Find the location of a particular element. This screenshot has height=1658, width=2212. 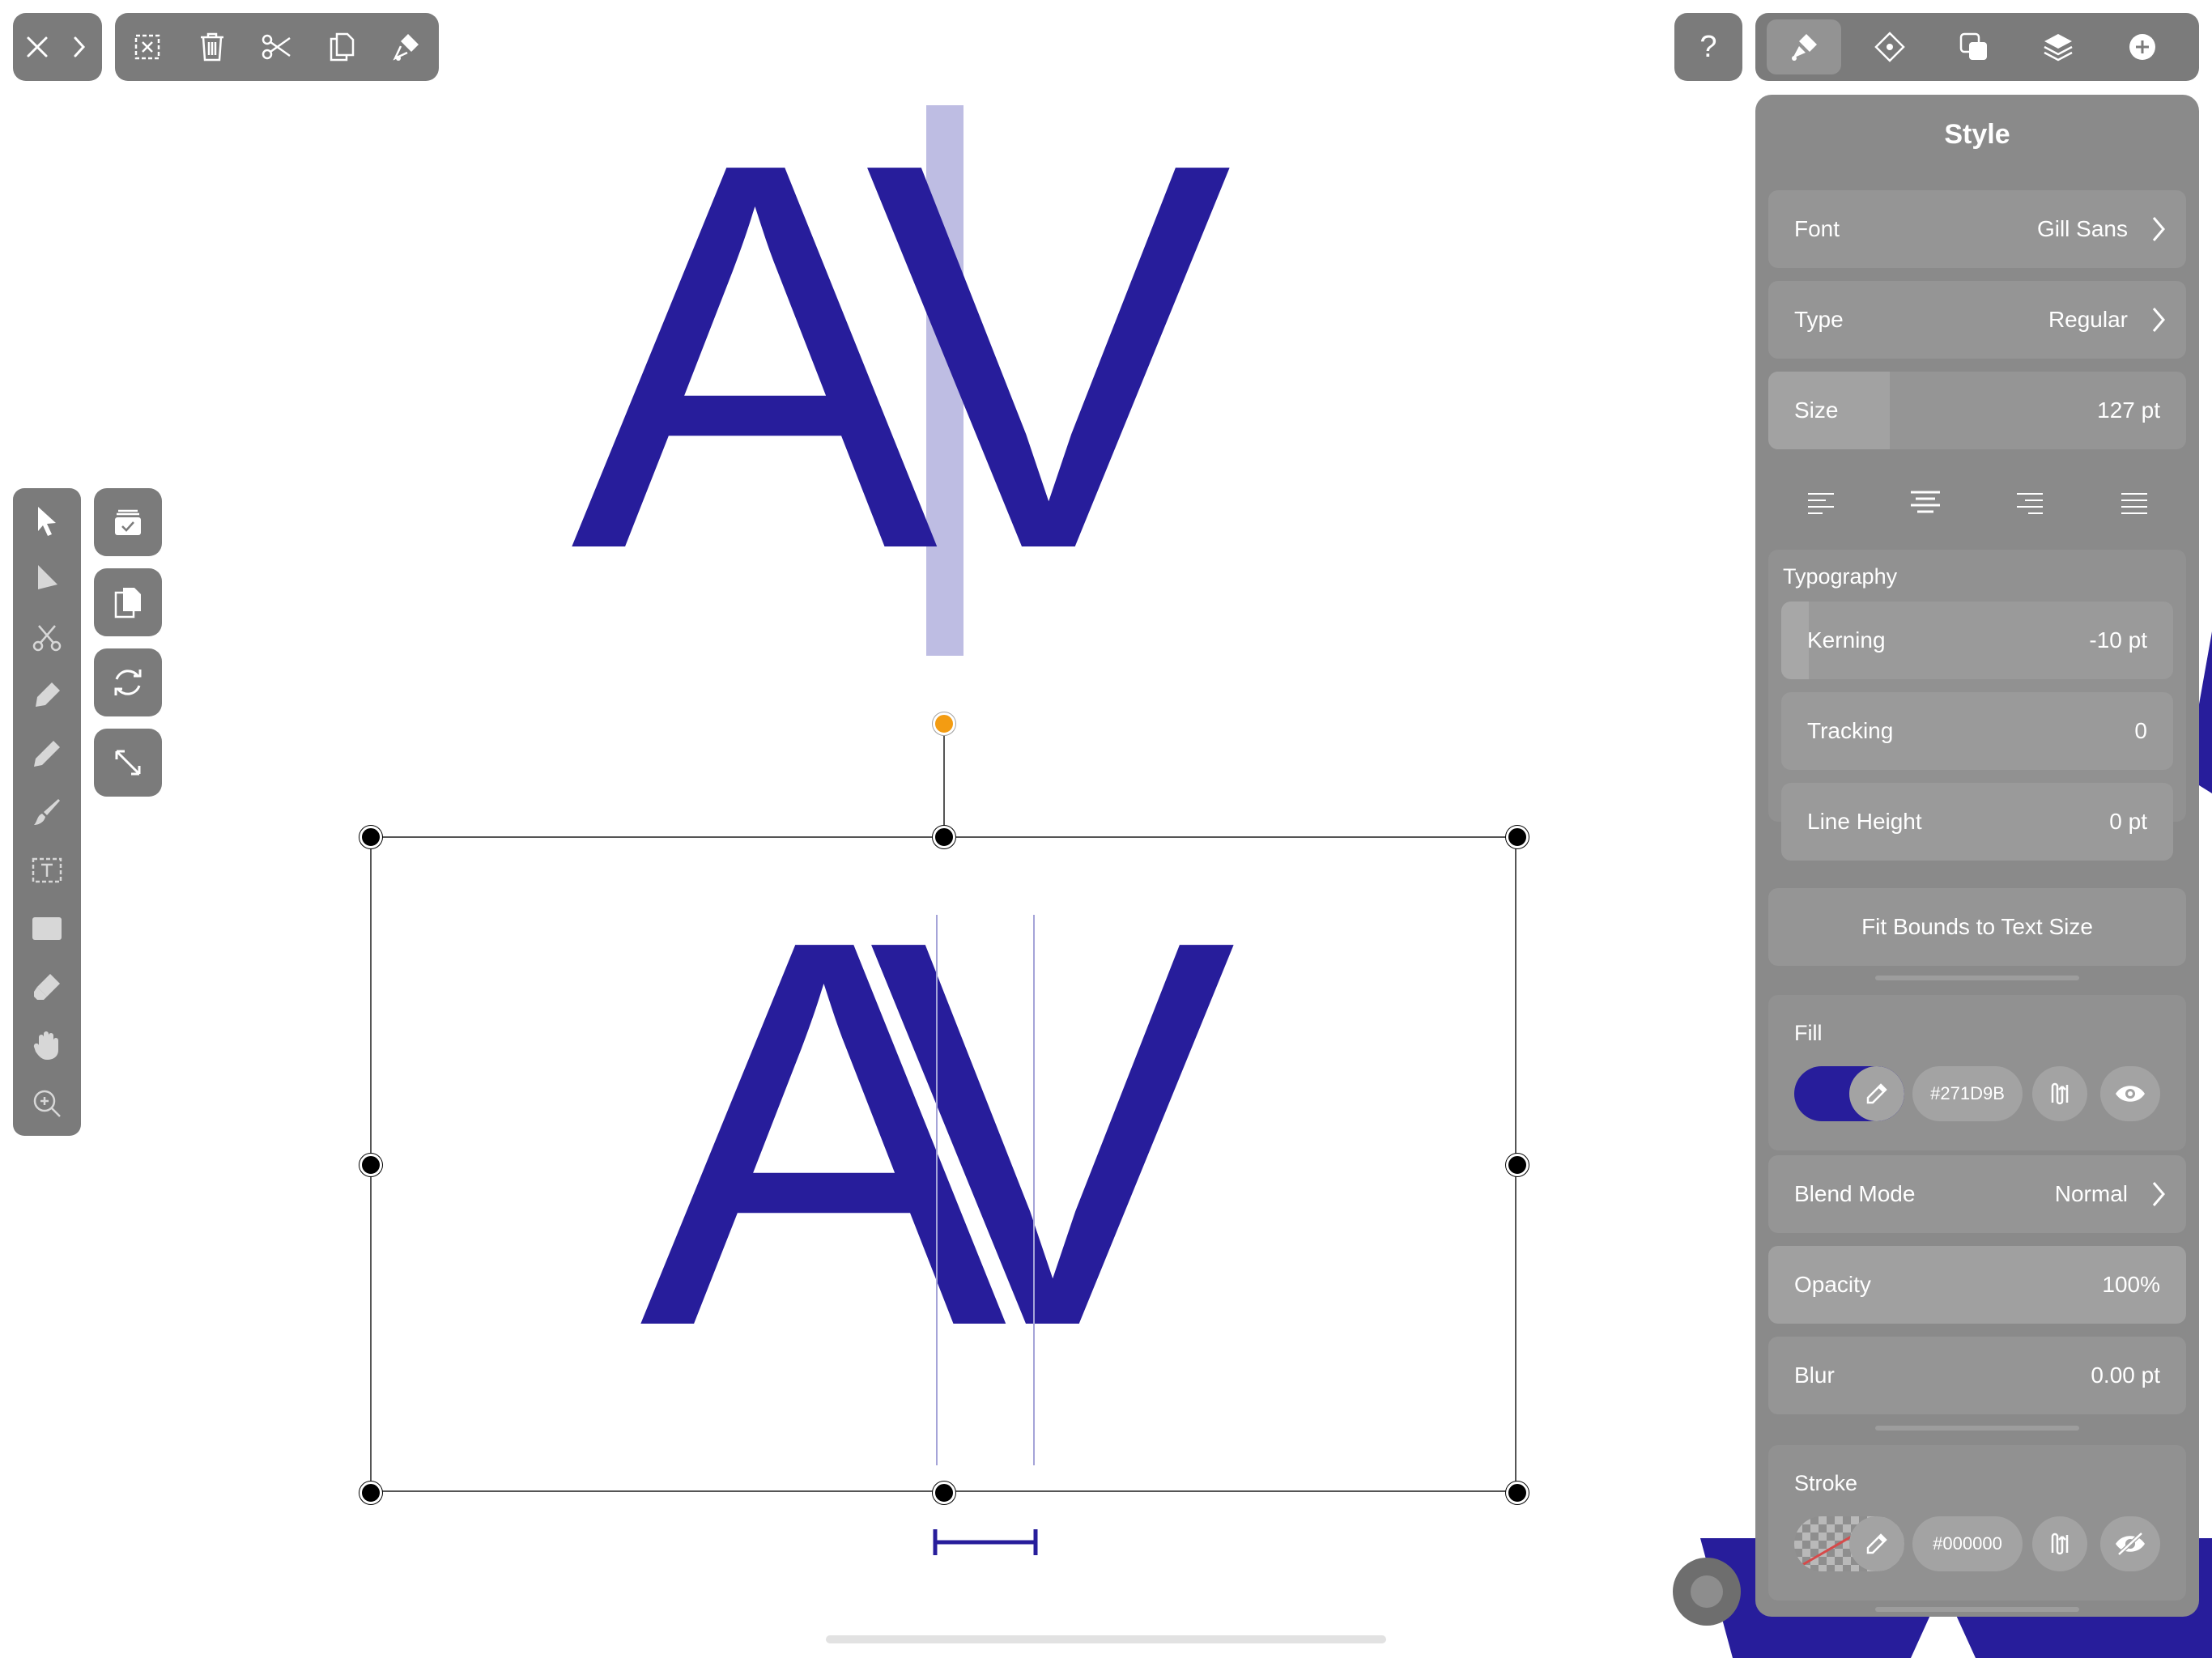

handle-middle-left is located at coordinates (370, 1165).